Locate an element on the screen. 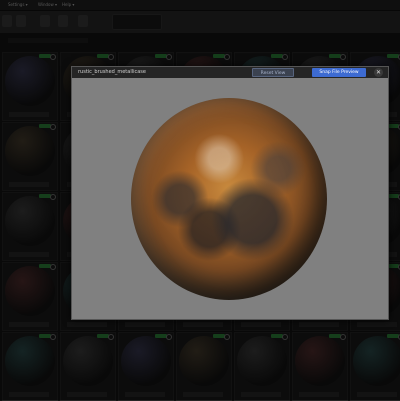 The width and height of the screenshot is (400, 401). reset-view-button: Reset View is located at coordinates (273, 72).